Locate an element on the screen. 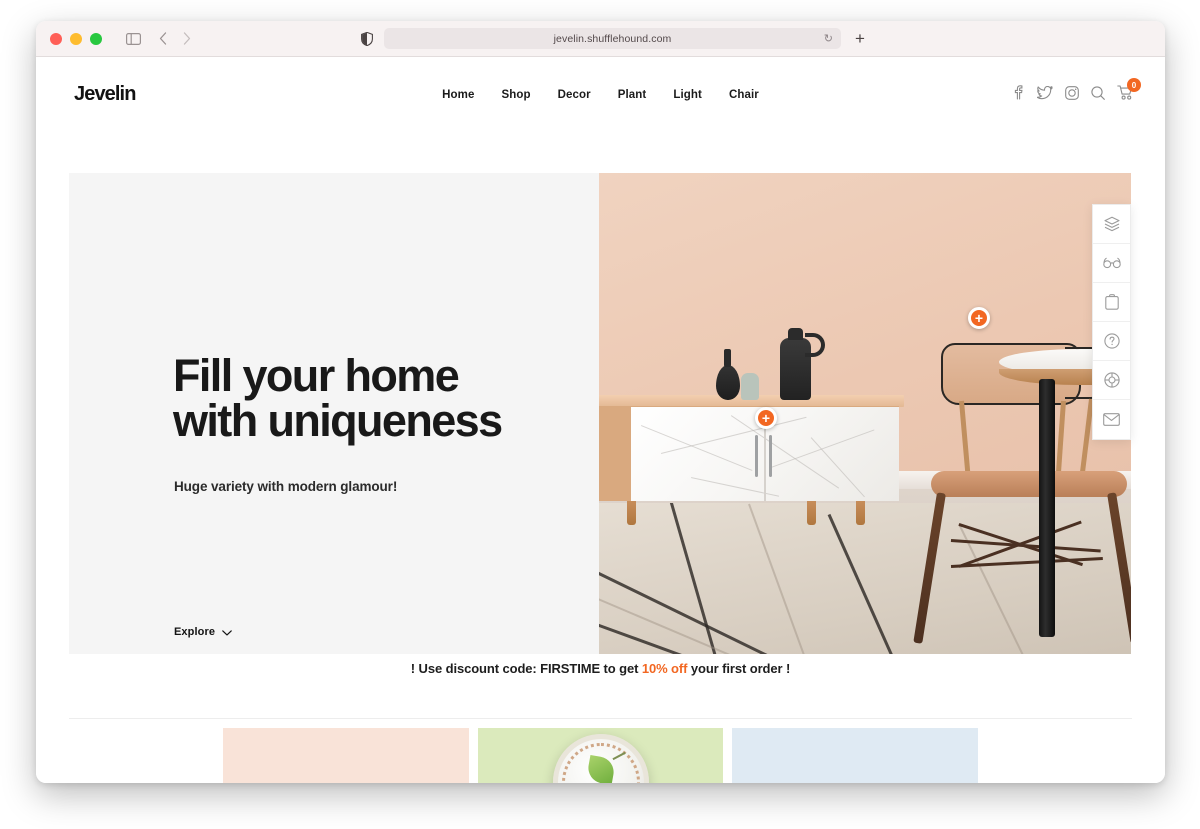  floating-side-toolbar is located at coordinates (1111, 322).